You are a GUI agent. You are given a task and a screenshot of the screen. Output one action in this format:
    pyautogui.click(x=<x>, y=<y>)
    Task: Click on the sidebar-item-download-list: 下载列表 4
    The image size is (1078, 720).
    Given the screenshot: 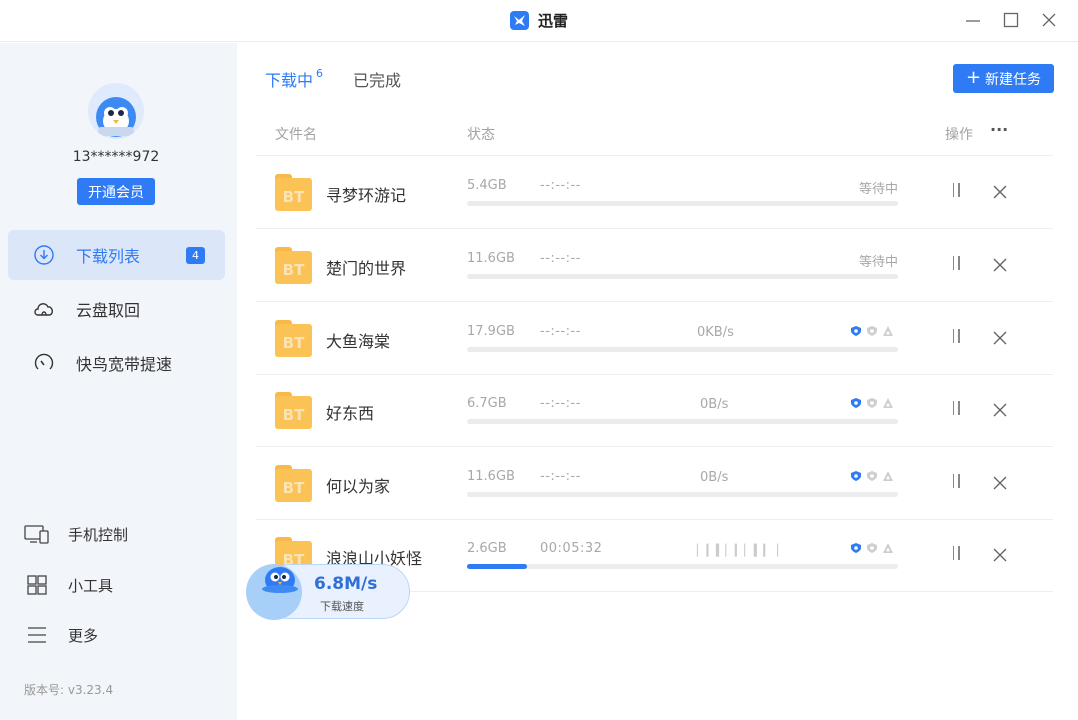 What is the action you would take?
    pyautogui.click(x=116, y=255)
    